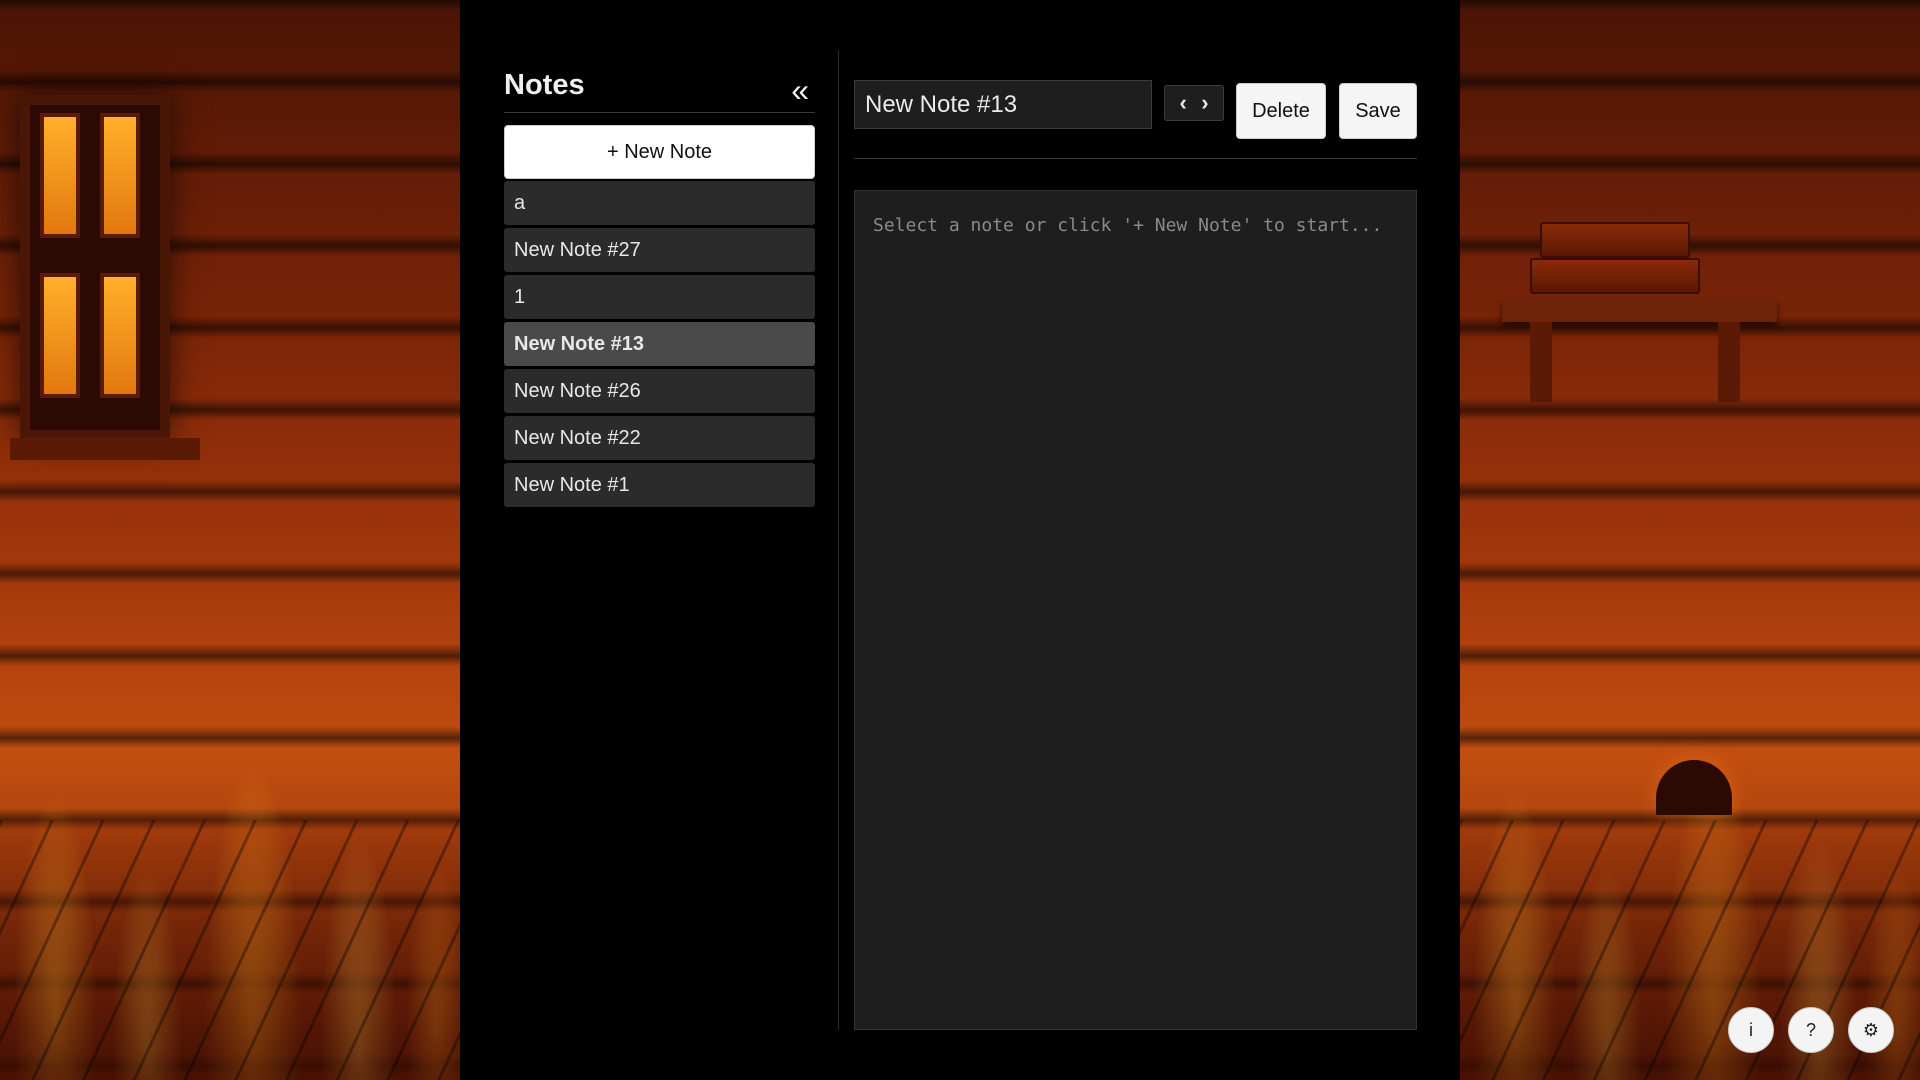 This screenshot has height=1080, width=1920. What do you see at coordinates (659, 485) in the screenshot?
I see `note-list-item: New Note #1` at bounding box center [659, 485].